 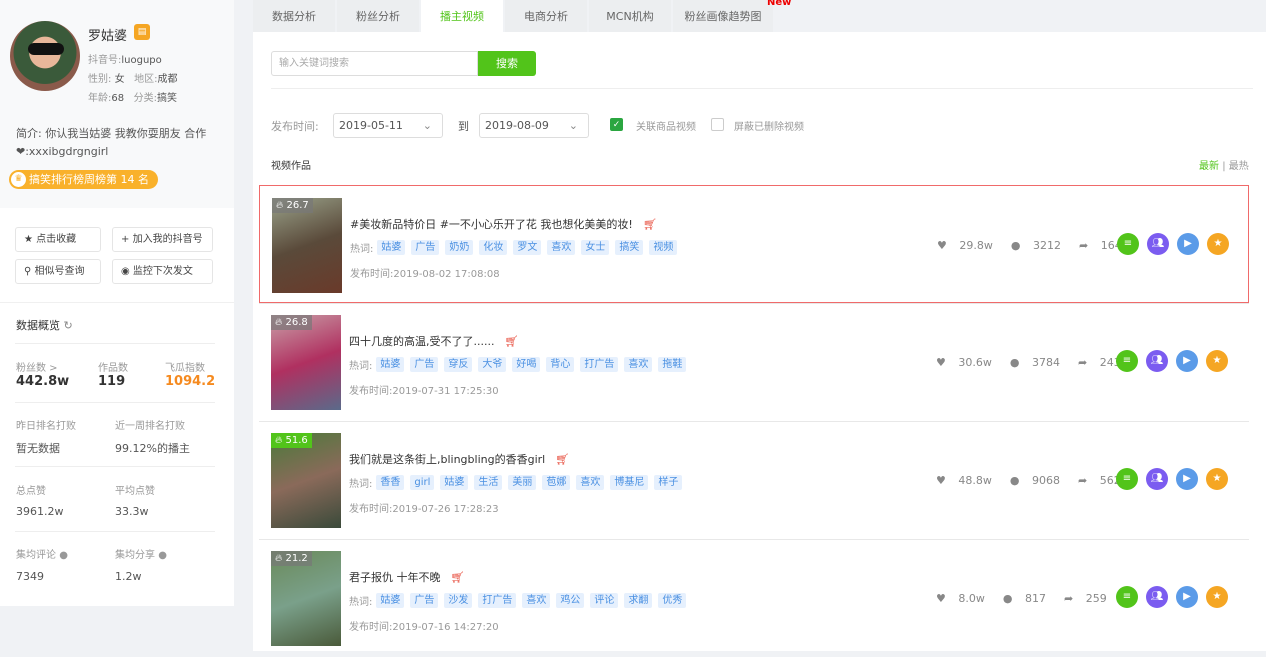 I want to click on linked-goods-checkbox: ✓, so click(x=616, y=124).